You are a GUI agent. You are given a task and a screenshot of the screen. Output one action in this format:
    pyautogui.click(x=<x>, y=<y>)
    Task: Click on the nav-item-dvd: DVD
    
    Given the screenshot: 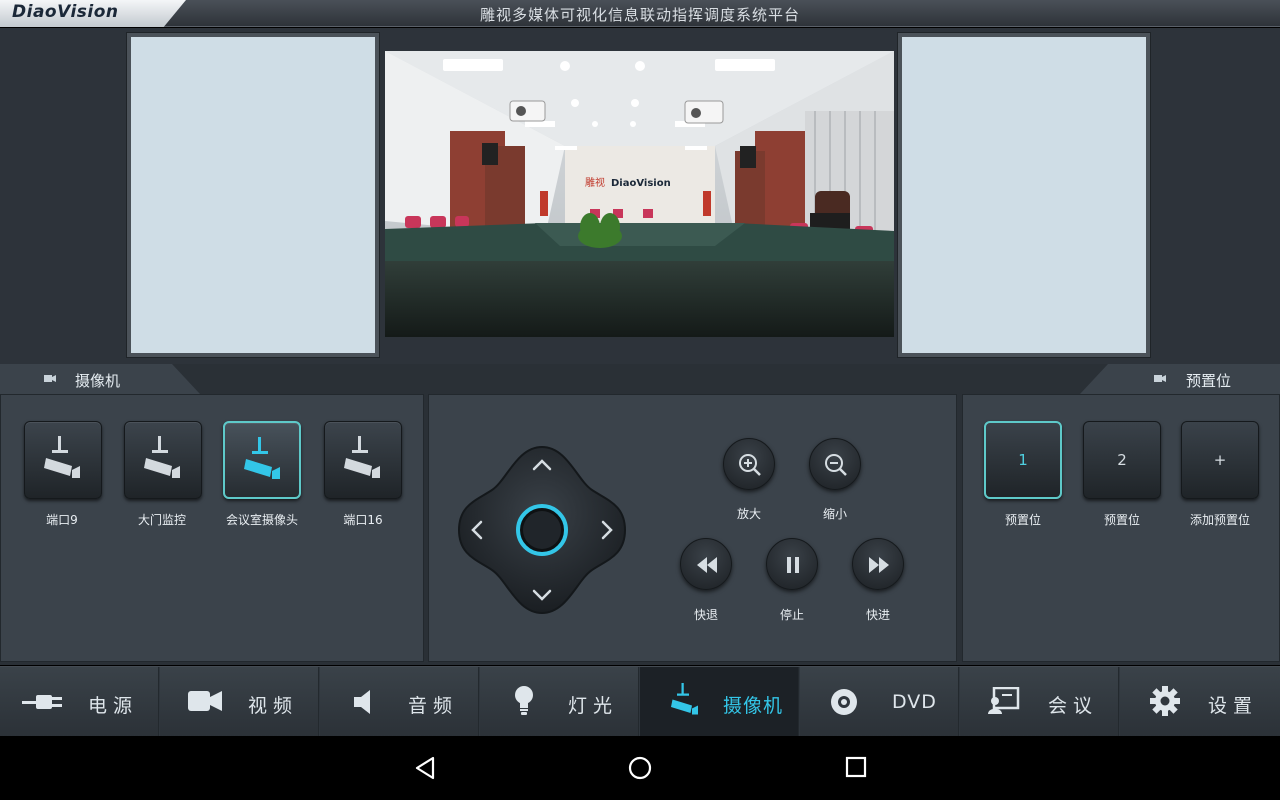 What is the action you would take?
    pyautogui.click(x=879, y=702)
    